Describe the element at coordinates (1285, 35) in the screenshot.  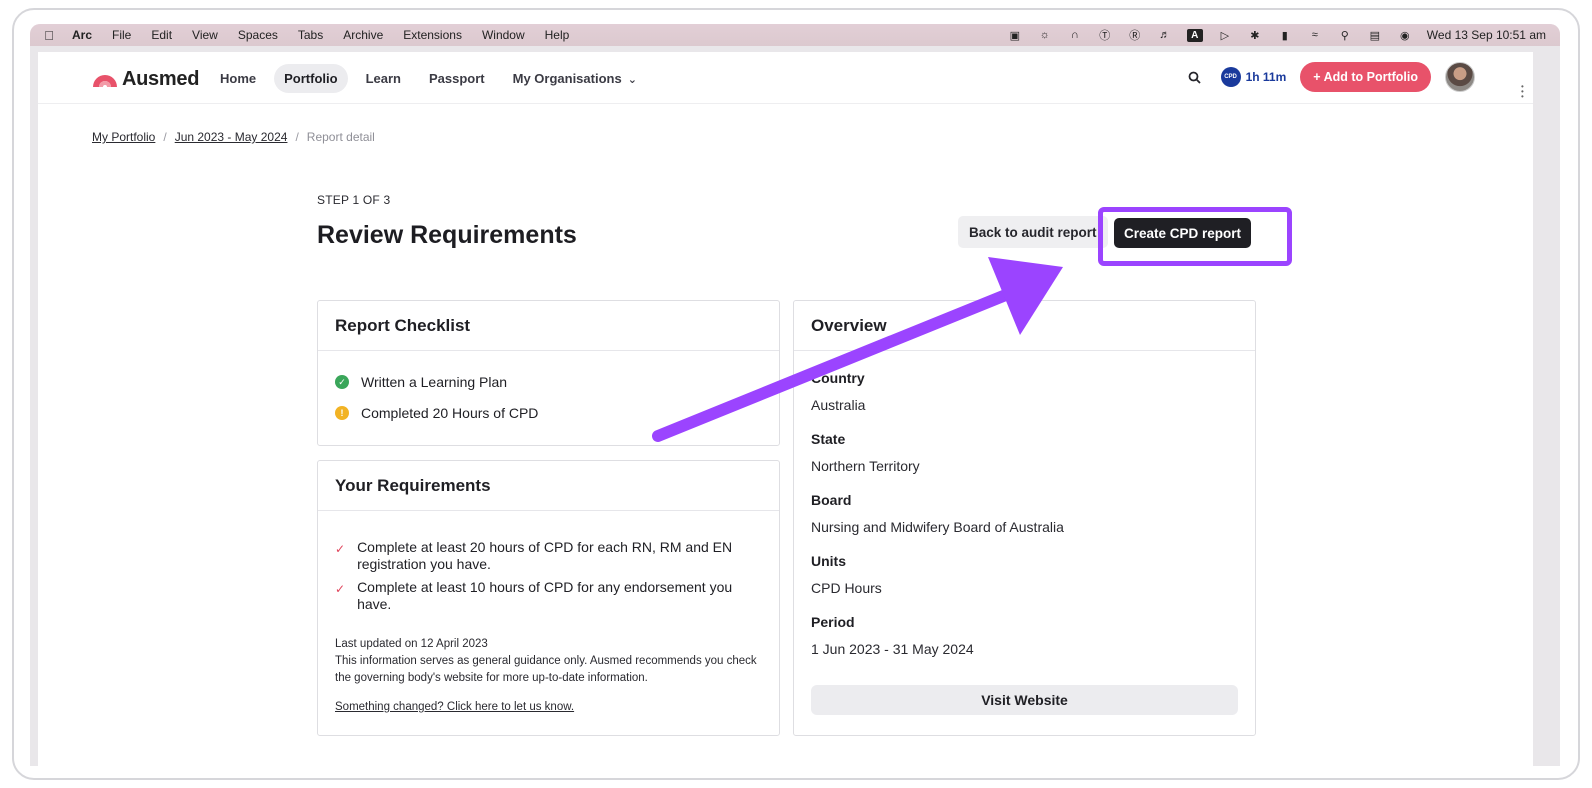
I see `battery-icon: ▮` at that location.